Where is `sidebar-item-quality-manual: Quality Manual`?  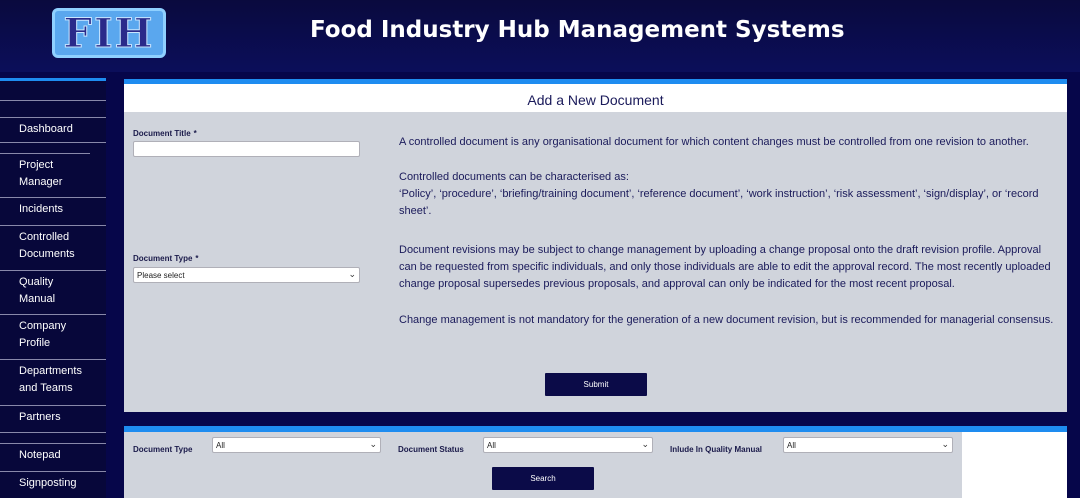
sidebar-item-quality-manual: Quality Manual is located at coordinates (53, 291).